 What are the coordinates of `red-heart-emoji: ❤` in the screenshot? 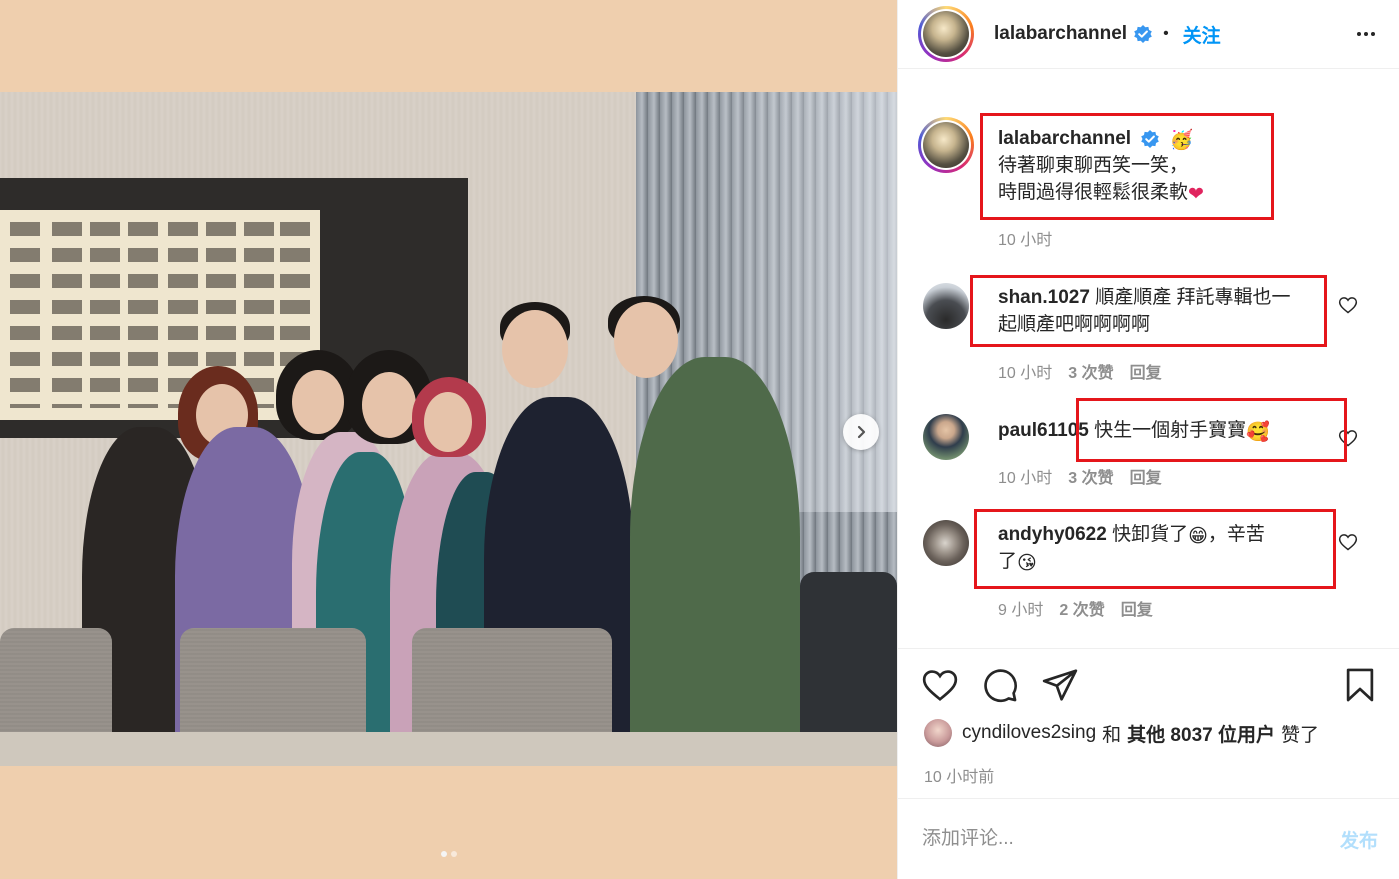 It's located at (1196, 194).